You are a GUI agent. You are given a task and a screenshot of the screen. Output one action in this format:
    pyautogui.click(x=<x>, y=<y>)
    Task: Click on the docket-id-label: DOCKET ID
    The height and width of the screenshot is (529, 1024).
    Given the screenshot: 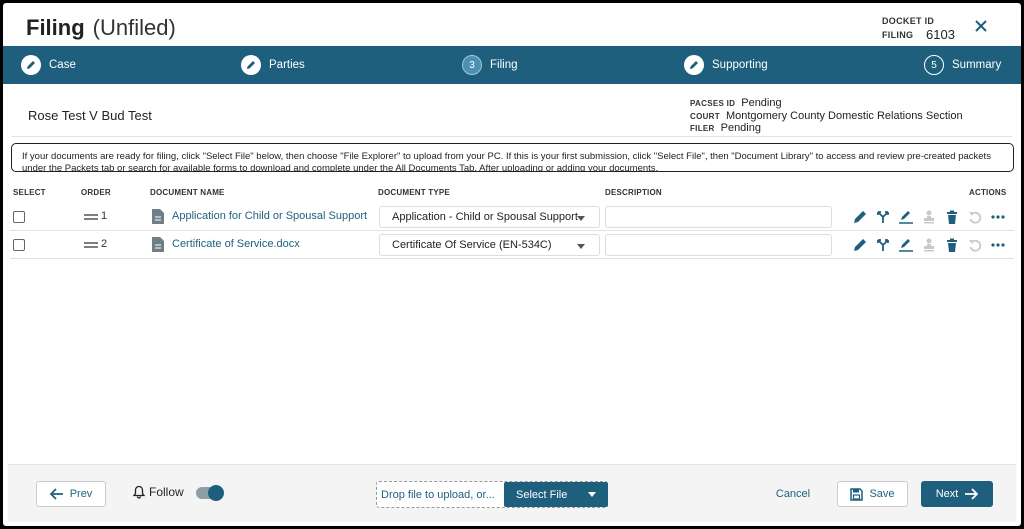 What is the action you would take?
    pyautogui.click(x=908, y=21)
    